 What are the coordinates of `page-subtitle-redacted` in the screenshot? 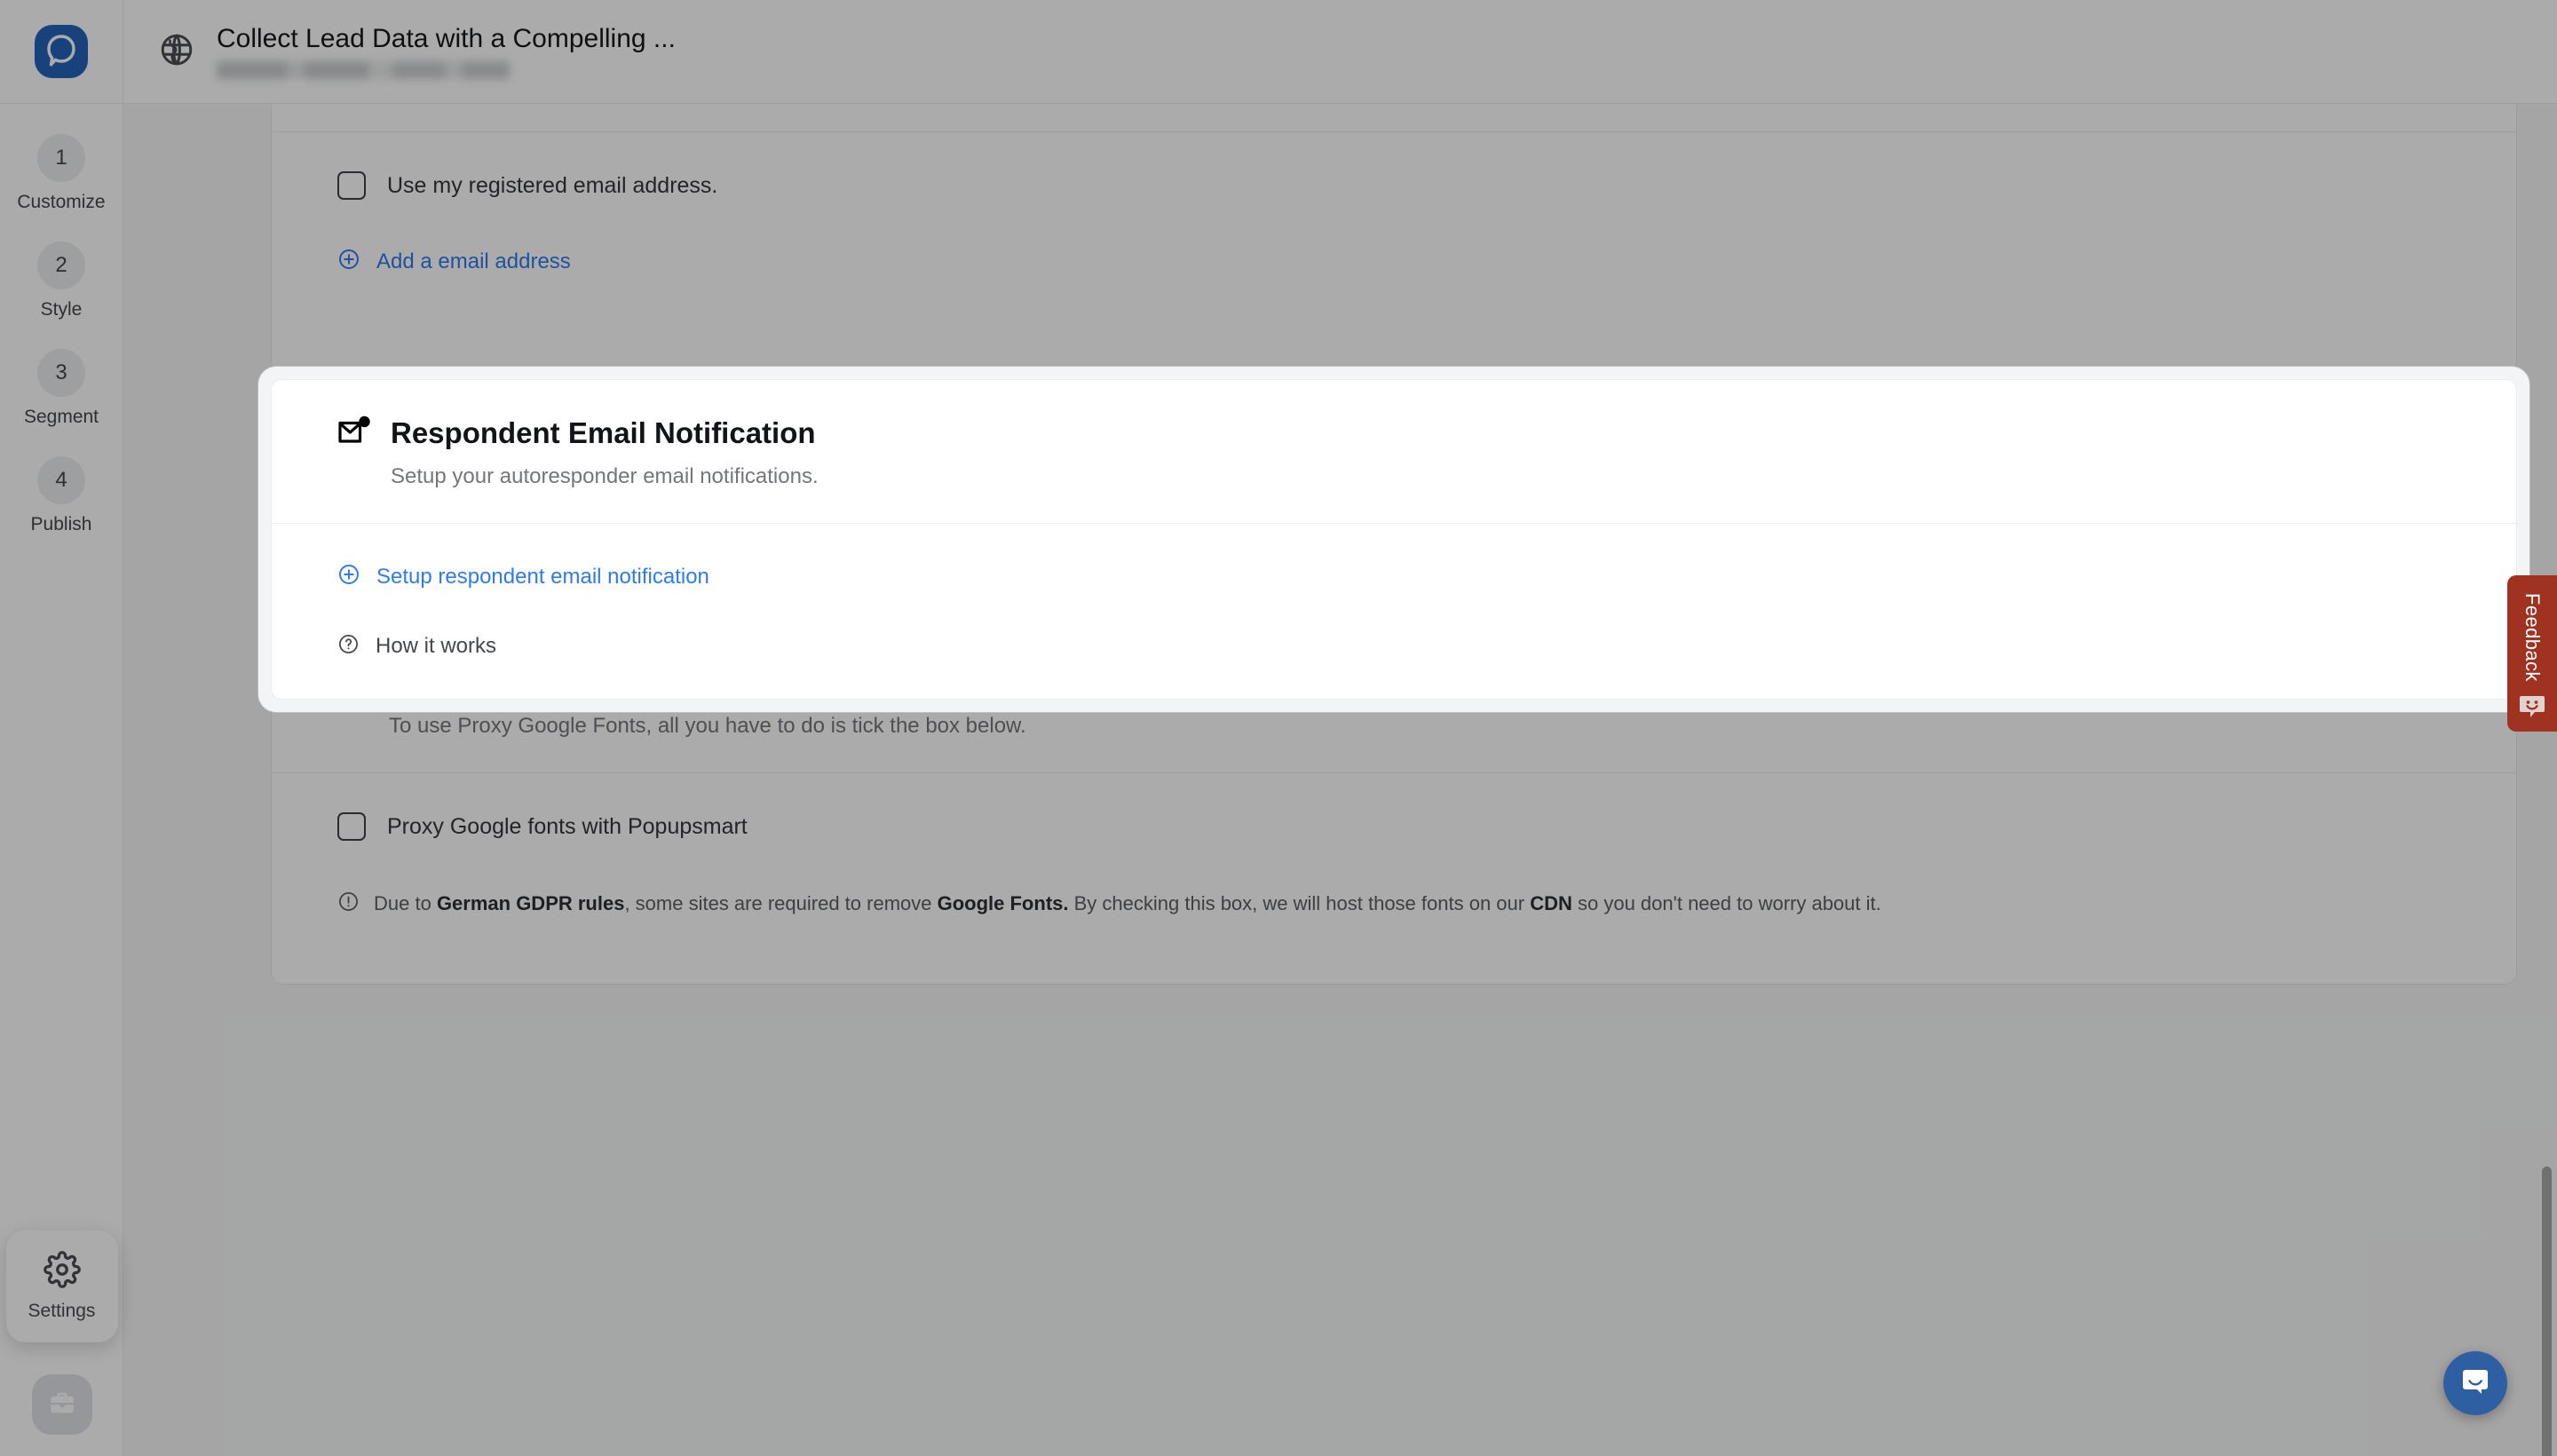 It's located at (363, 70).